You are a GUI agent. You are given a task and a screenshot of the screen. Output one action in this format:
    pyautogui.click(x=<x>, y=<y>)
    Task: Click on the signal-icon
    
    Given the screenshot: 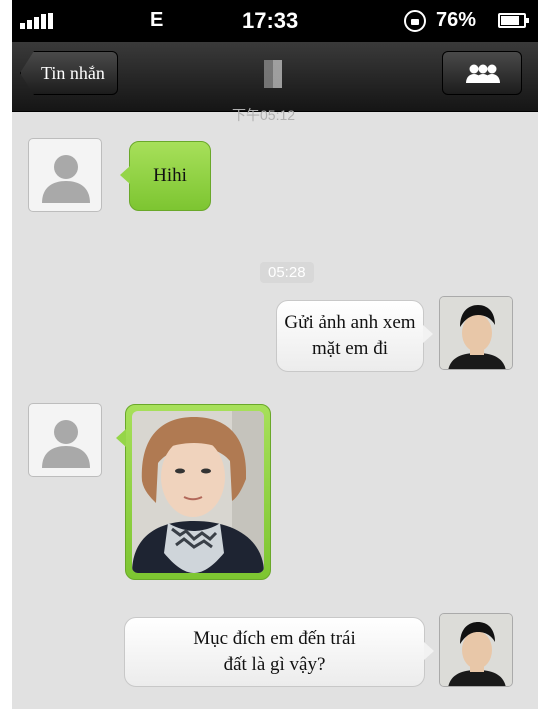 What is the action you would take?
    pyautogui.click(x=38, y=21)
    